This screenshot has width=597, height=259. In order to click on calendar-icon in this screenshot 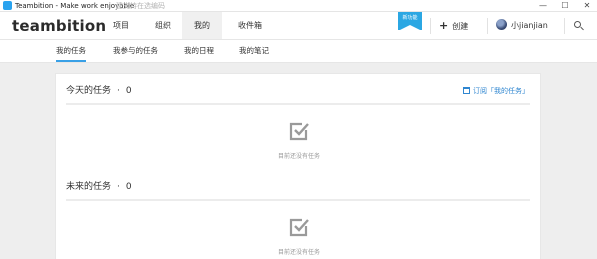, I will do `click(466, 90)`.